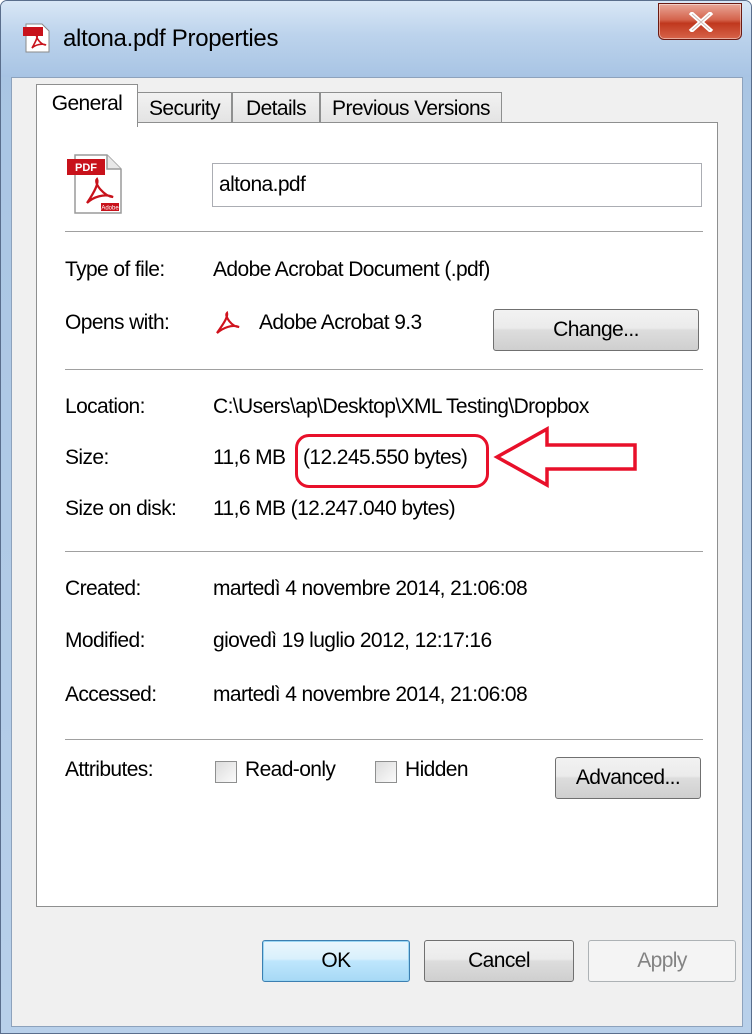 This screenshot has height=1034, width=752. Describe the element at coordinates (457, 185) in the screenshot. I see `filename-input` at that location.